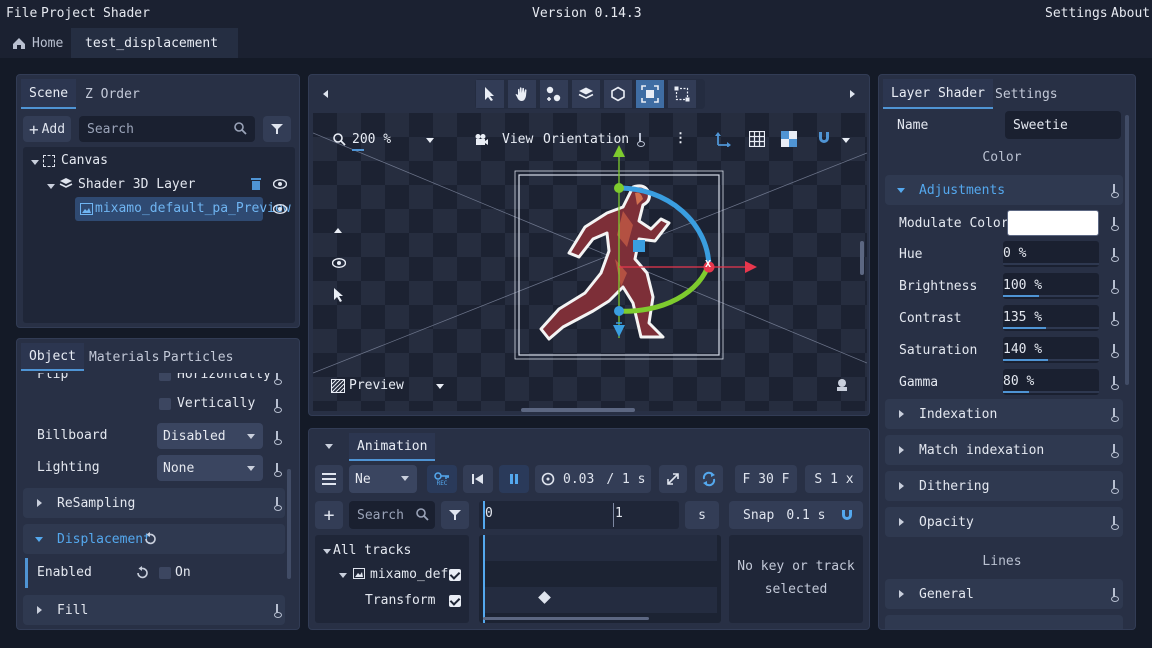 This screenshot has height=648, width=1152. I want to click on adjustment-slider: 100 %, so click(1051, 286).